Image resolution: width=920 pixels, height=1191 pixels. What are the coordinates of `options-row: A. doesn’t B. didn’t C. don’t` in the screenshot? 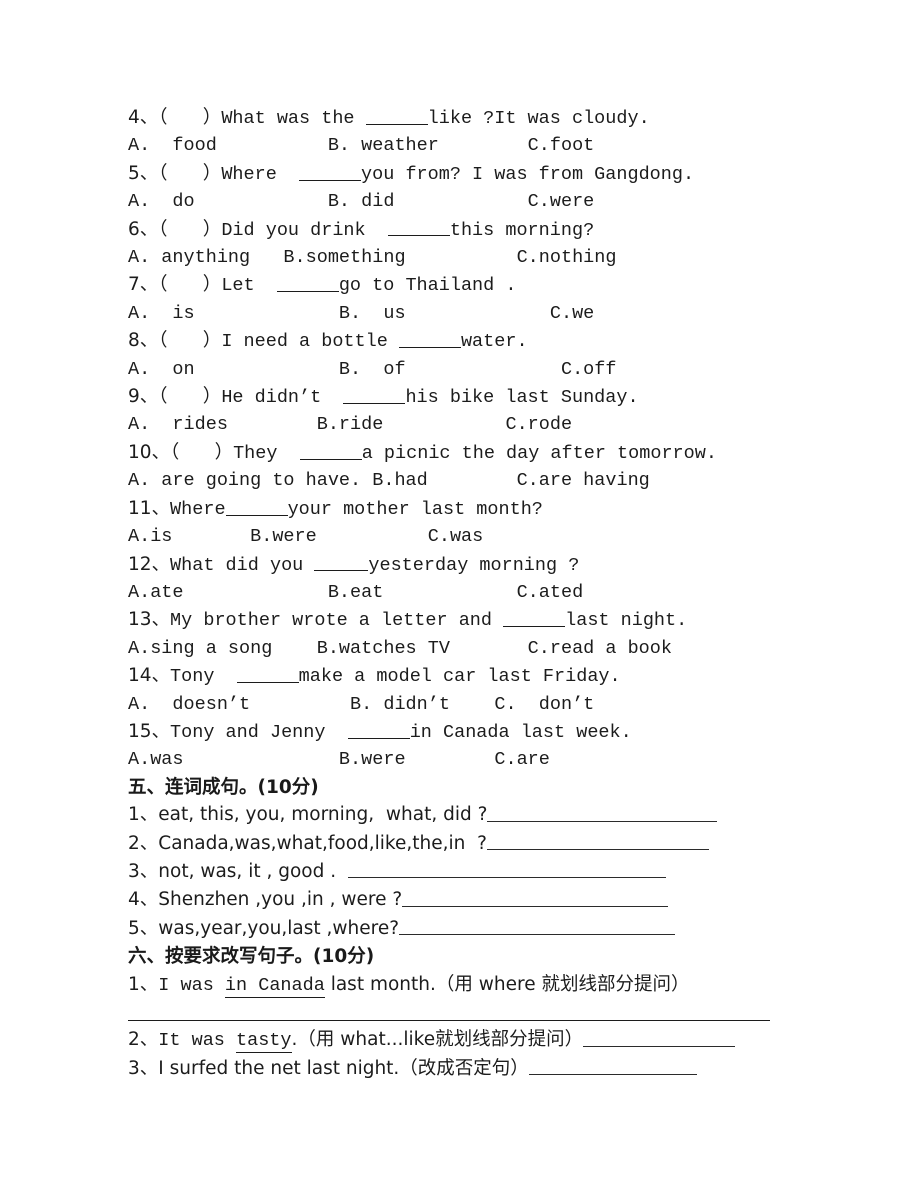 It's located at (468, 704).